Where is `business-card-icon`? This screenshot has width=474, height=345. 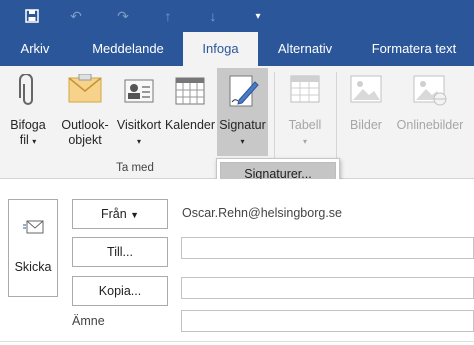 business-card-icon is located at coordinates (139, 92).